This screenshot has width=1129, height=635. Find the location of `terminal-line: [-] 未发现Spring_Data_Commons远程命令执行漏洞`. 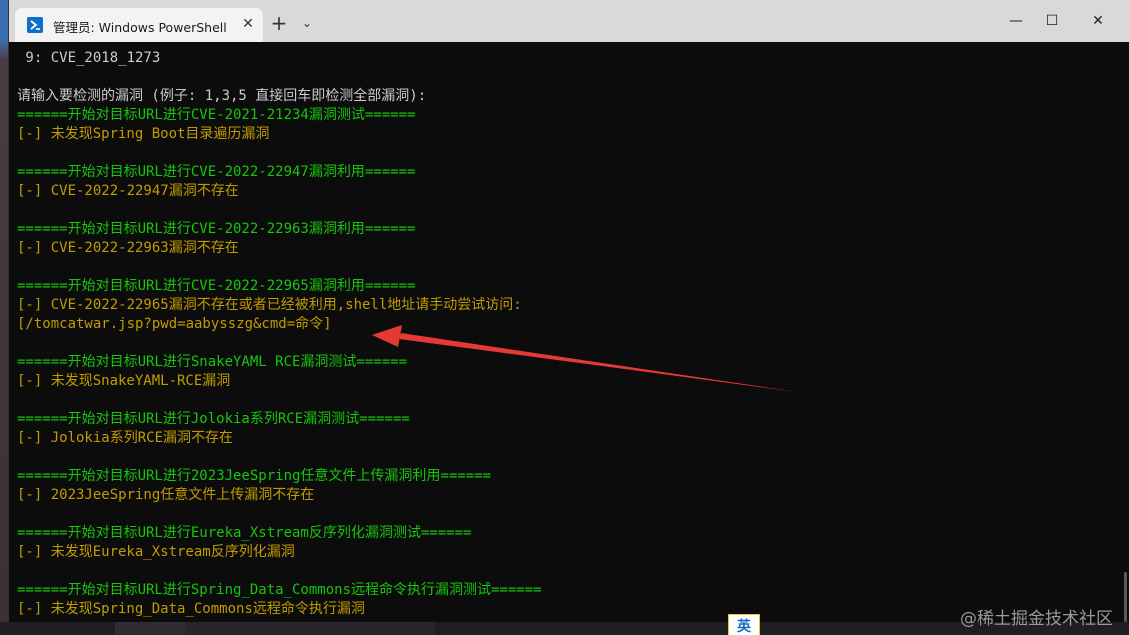

terminal-line: [-] 未发现Spring_Data_Commons远程命令执行漏洞 is located at coordinates (191, 609).